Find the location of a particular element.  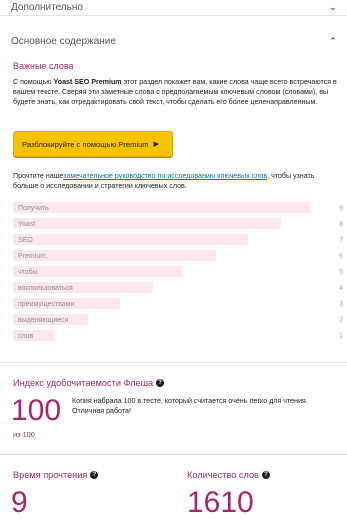

unlock-premium-button: Разблокируйте с помощью Premium ▶ is located at coordinates (93, 144).